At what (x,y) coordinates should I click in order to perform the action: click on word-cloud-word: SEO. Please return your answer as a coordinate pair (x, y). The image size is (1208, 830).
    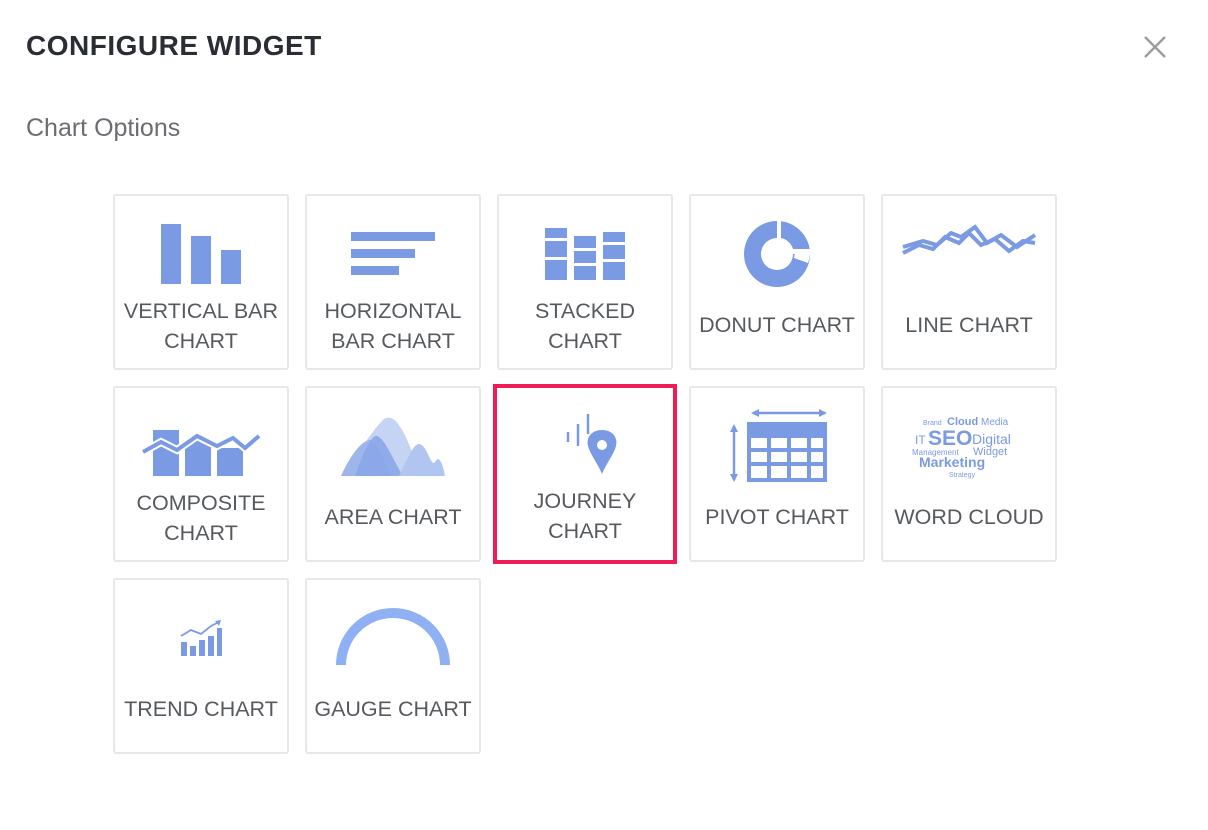
    Looking at the image, I should click on (950, 438).